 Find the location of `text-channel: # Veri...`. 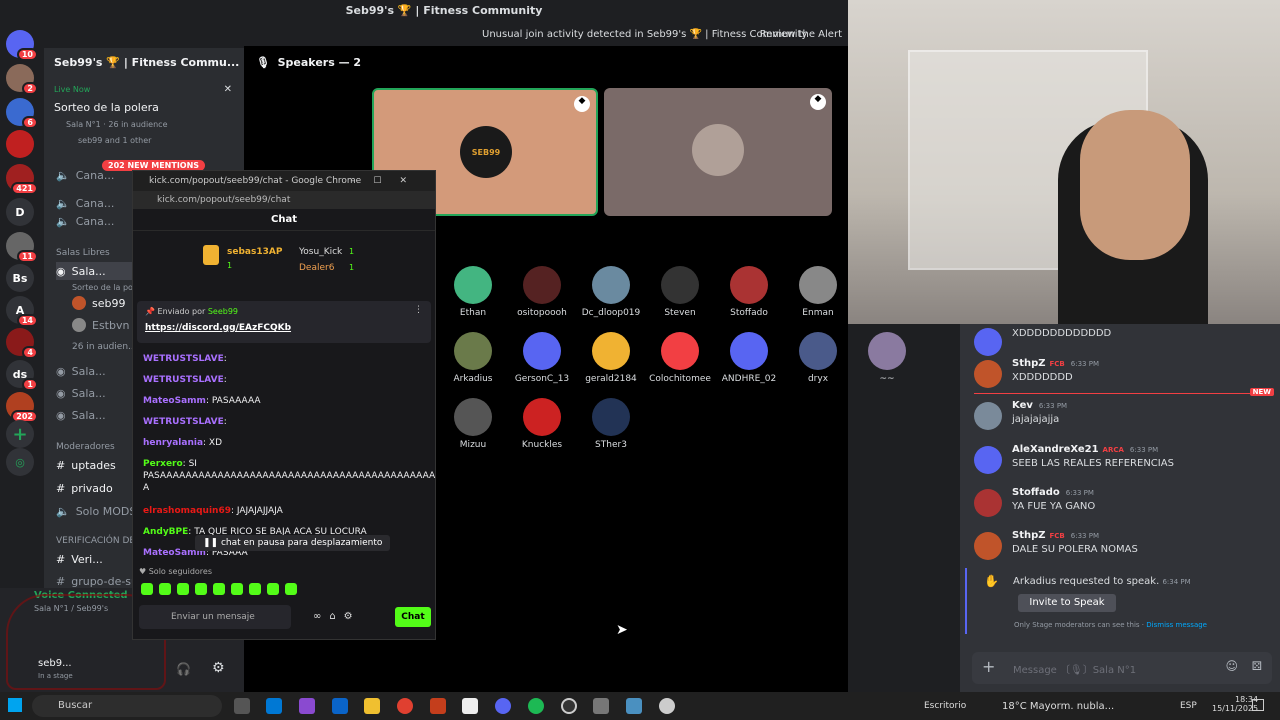

text-channel: # Veri... is located at coordinates (79, 559).